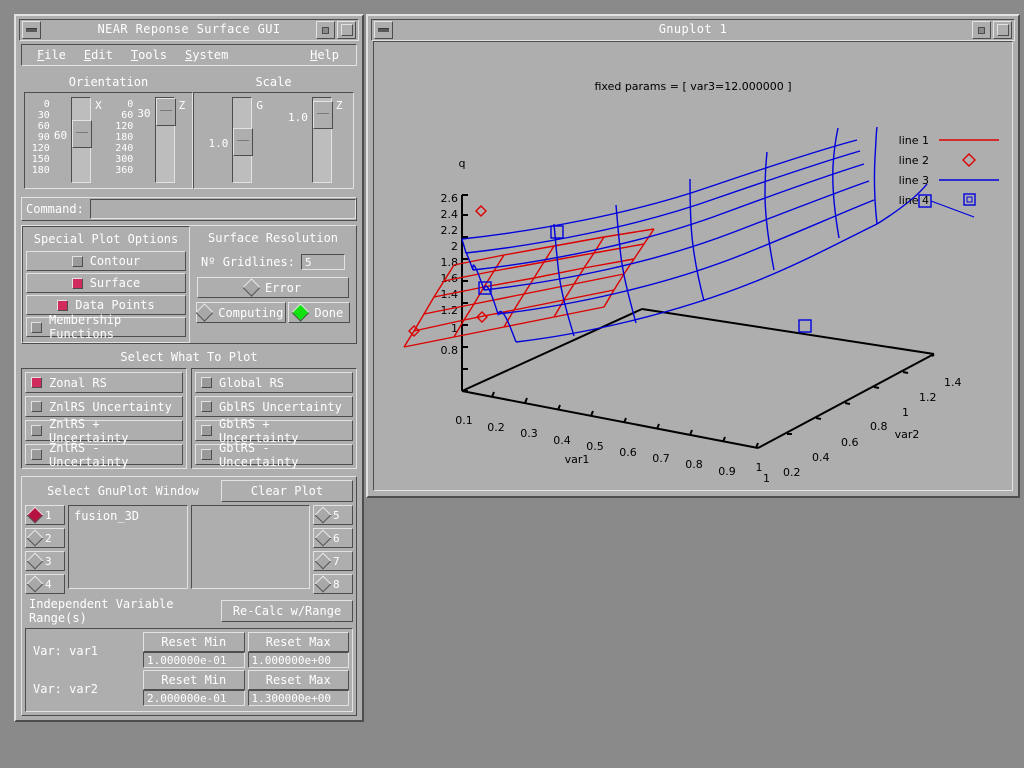 The height and width of the screenshot is (768, 1024). I want to click on gnuplot-window-radio-7-label: 7, so click(336, 561).